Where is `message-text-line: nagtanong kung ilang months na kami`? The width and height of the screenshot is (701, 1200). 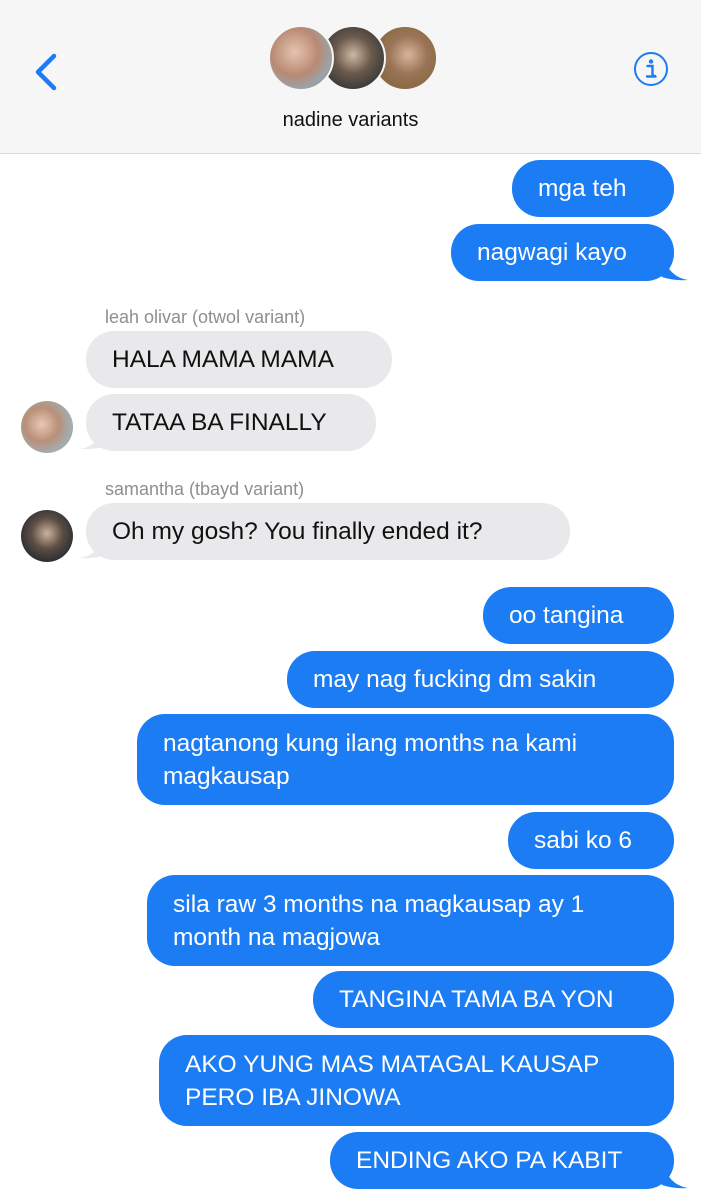 message-text-line: nagtanong kung ilang months na kami is located at coordinates (370, 743).